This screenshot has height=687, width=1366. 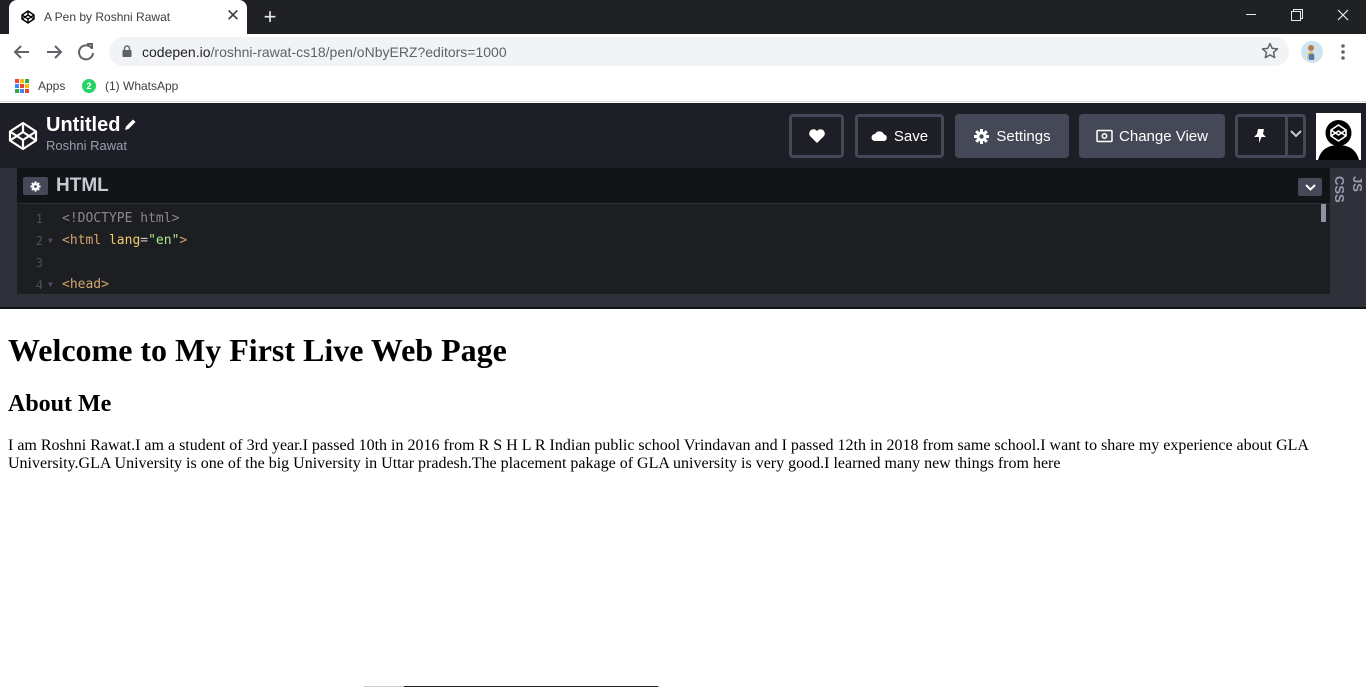 I want to click on avatar-icon, so click(x=1338, y=136).